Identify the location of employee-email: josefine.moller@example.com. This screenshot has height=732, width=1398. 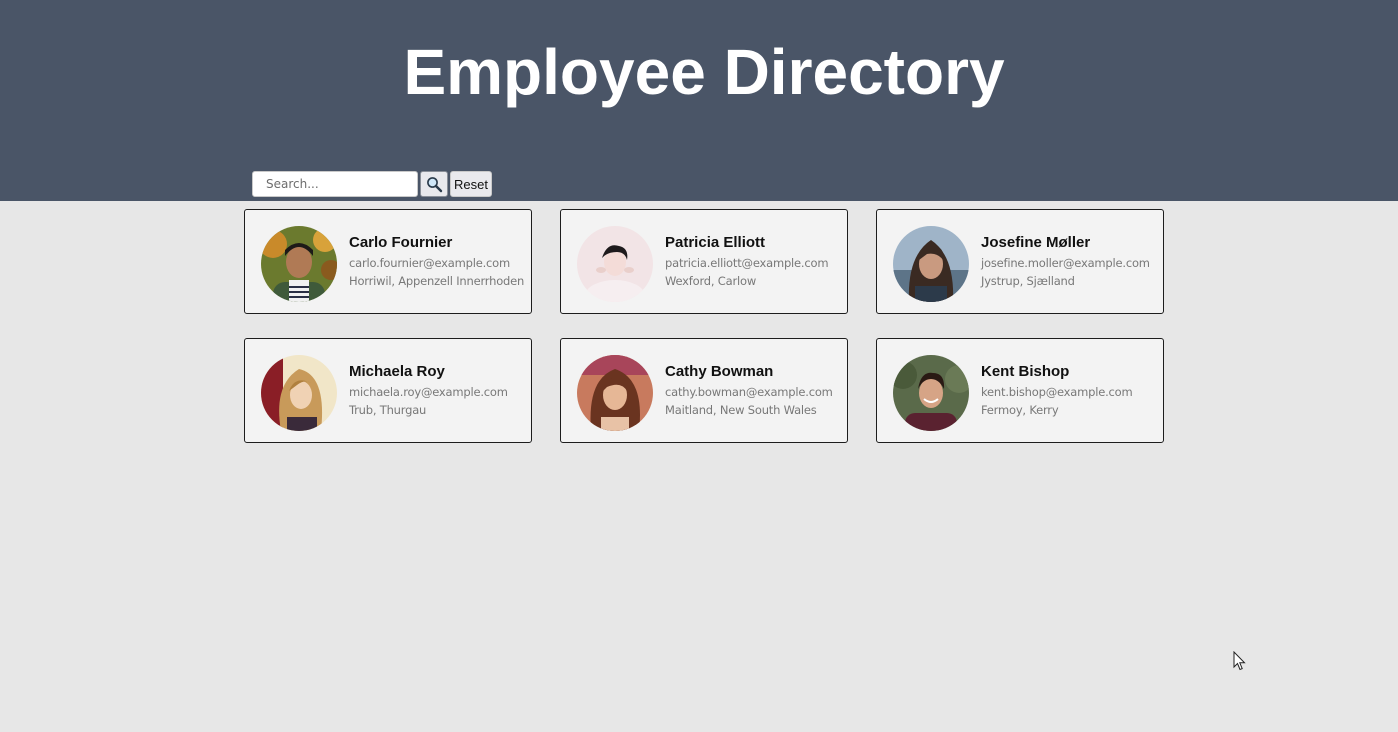
(1065, 263).